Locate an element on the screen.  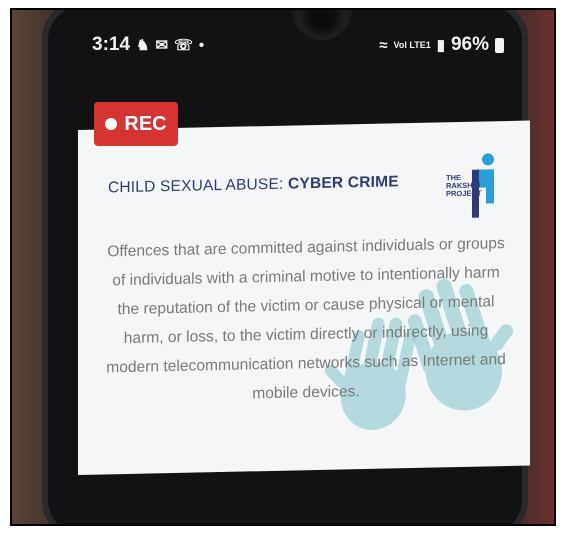
notification-bell-icon: ♞ is located at coordinates (143, 45).